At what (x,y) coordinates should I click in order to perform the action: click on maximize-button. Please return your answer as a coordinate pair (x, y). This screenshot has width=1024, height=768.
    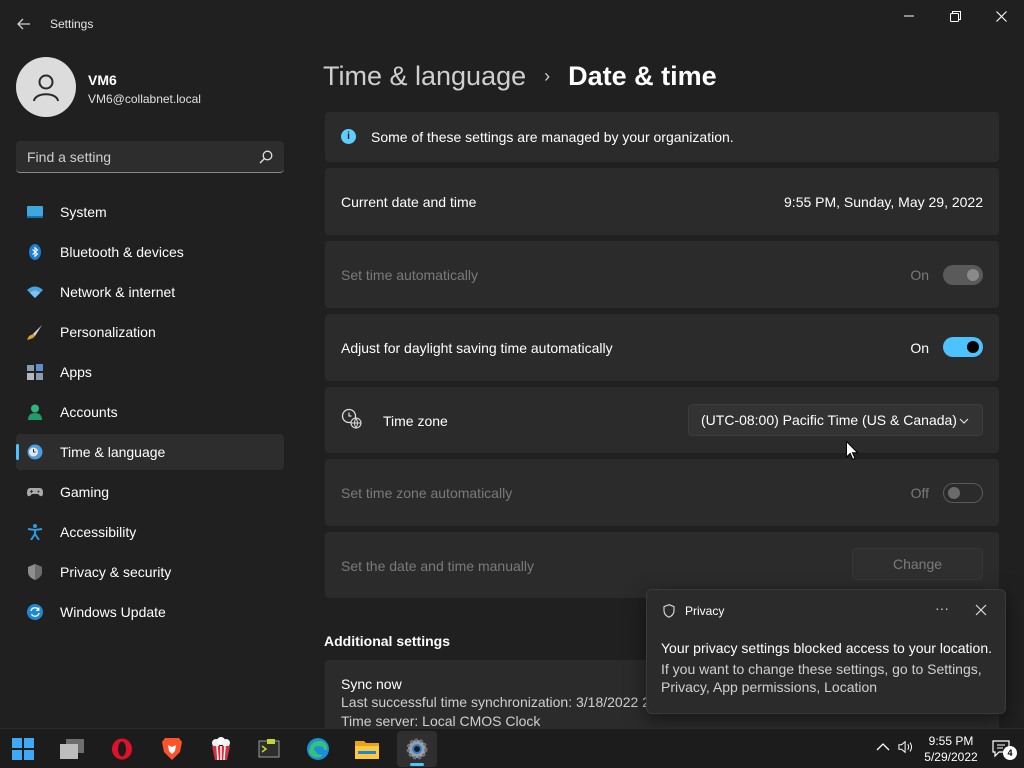
    Looking at the image, I should click on (955, 16).